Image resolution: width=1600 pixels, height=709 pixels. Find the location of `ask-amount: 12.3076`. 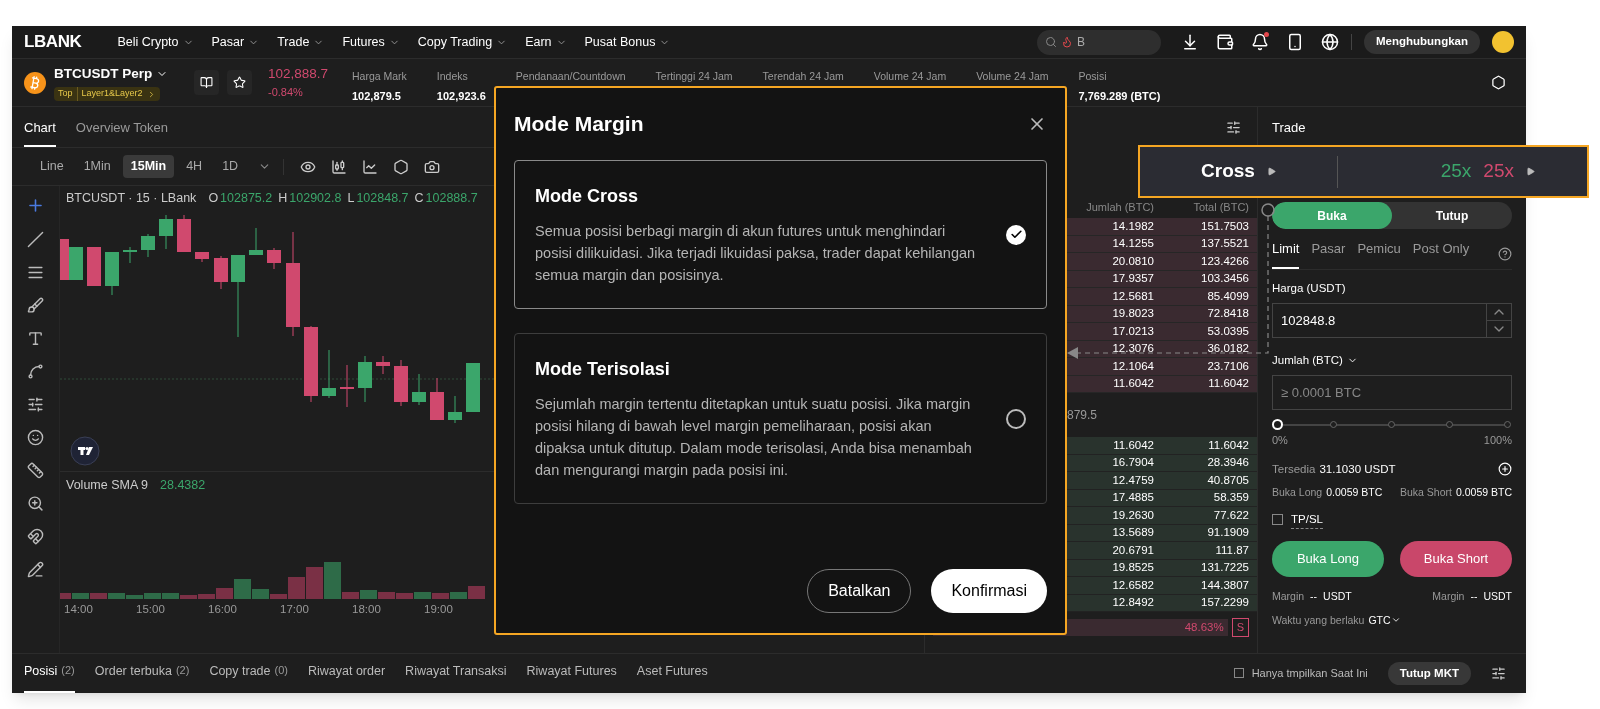

ask-amount: 12.3076 is located at coordinates (1132, 349).